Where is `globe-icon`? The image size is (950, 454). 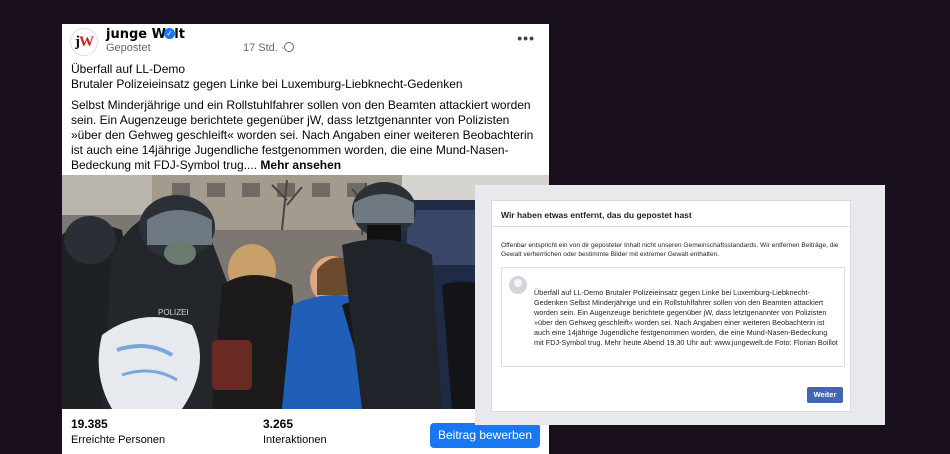 globe-icon is located at coordinates (289, 47).